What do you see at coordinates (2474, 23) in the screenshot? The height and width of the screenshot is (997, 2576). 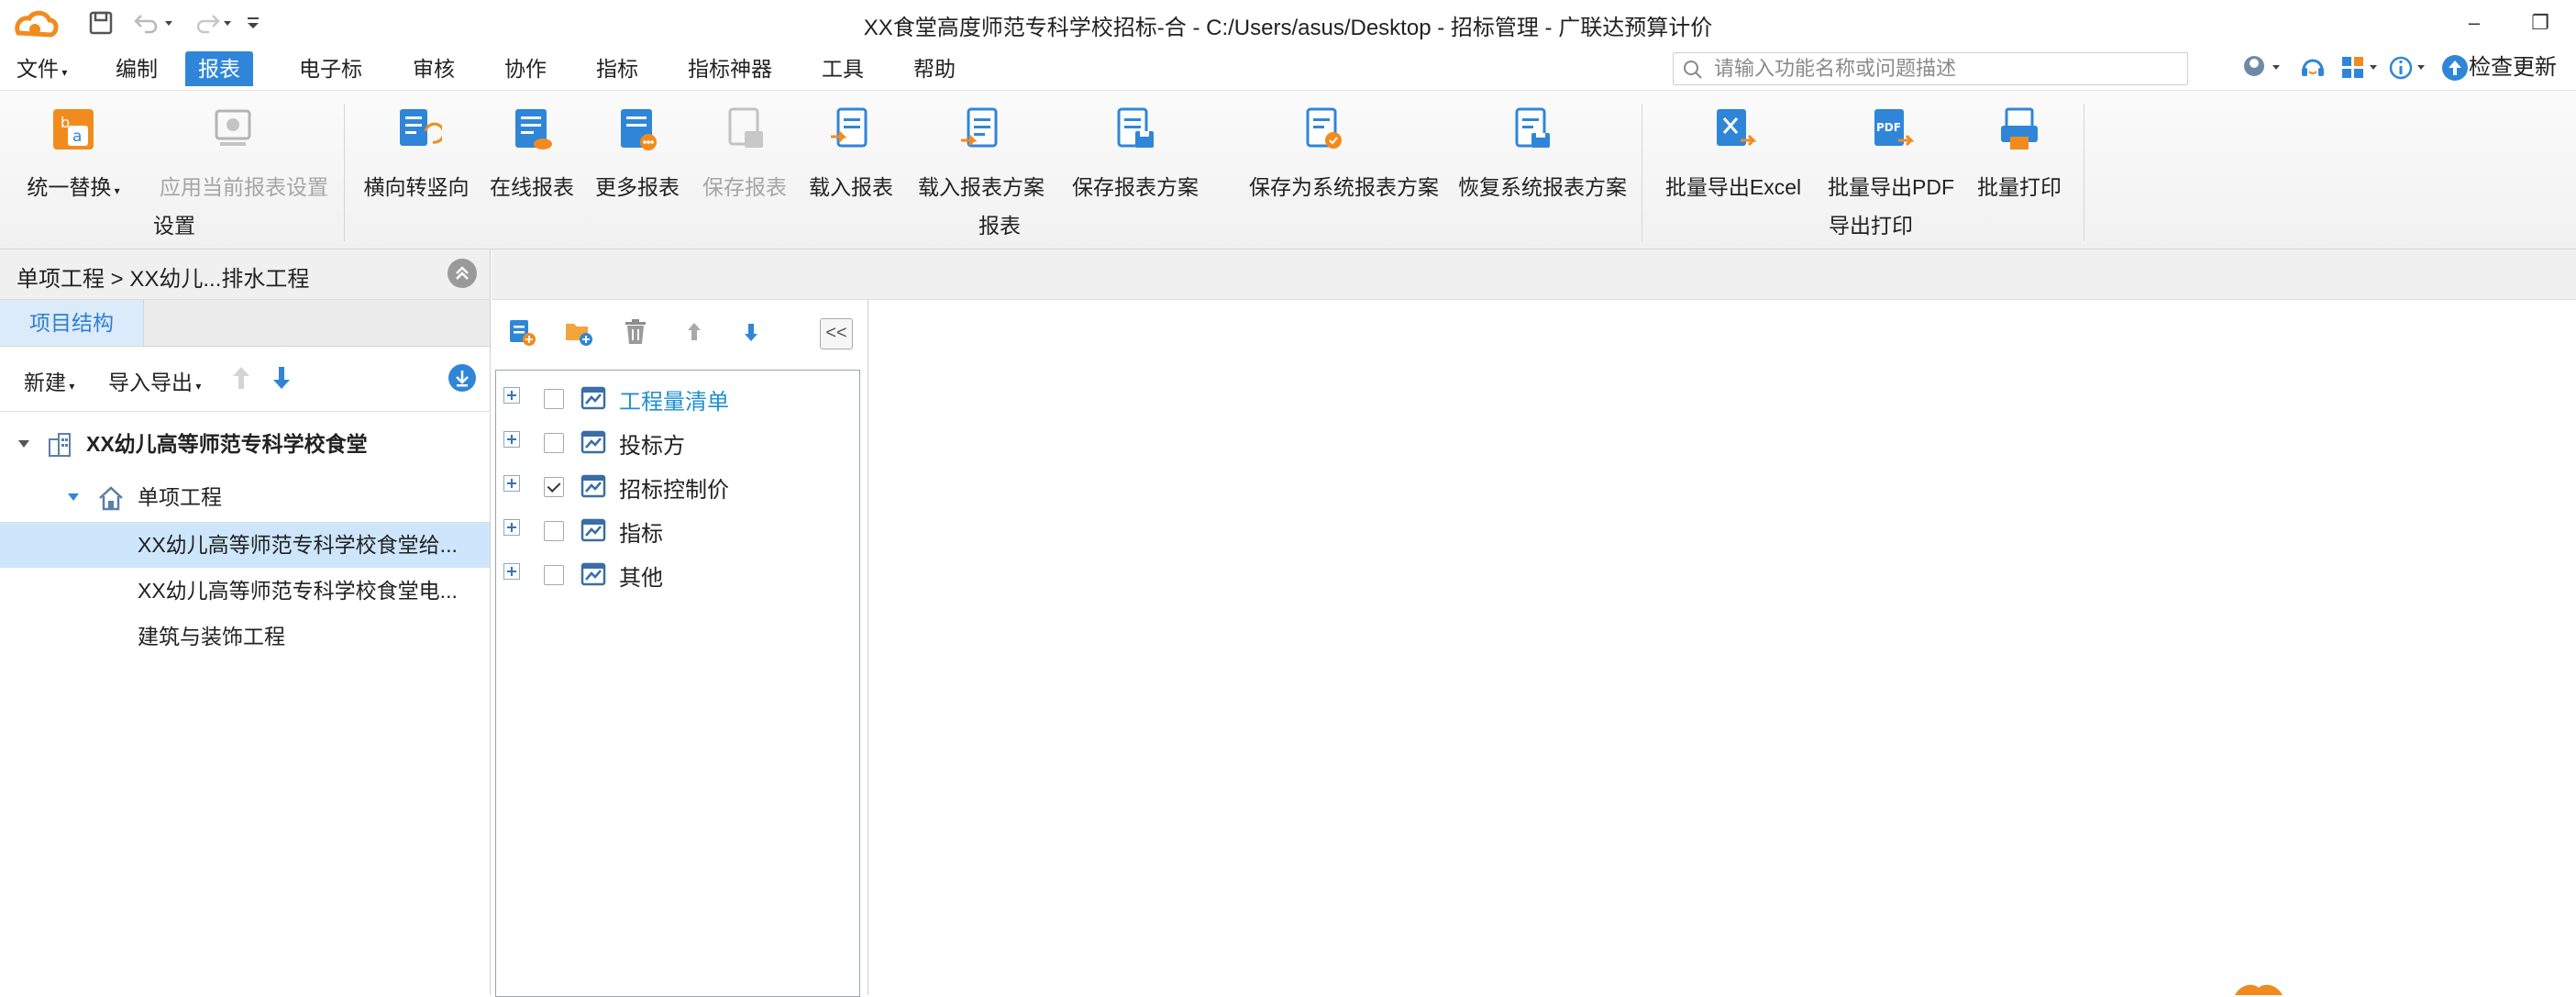 I see `minimize-button: –` at bounding box center [2474, 23].